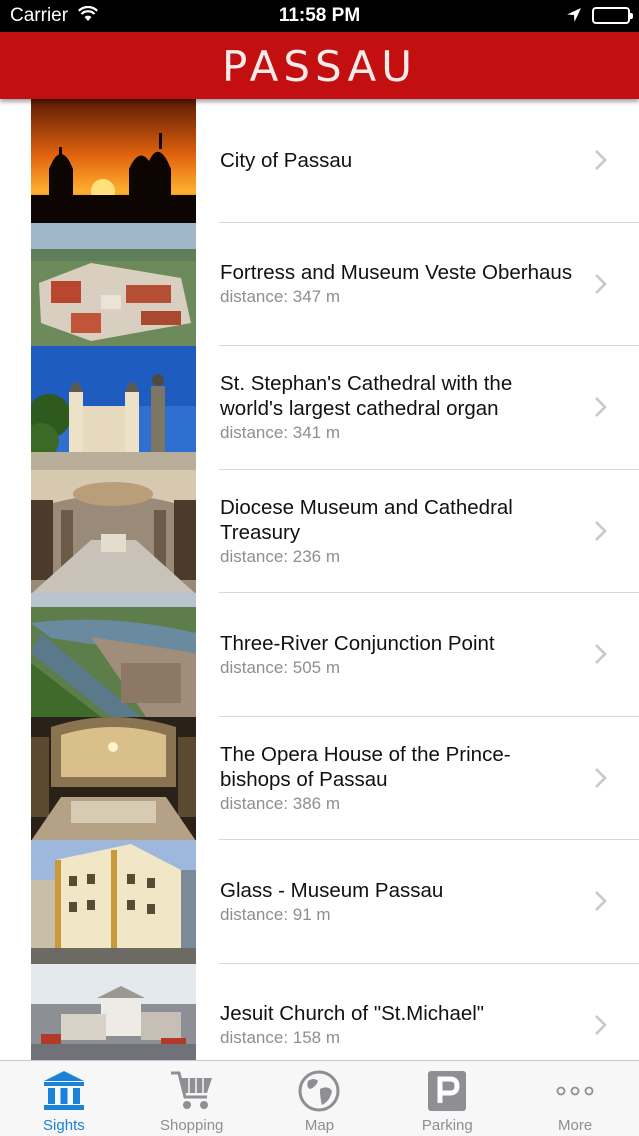  What do you see at coordinates (447, 1125) in the screenshot?
I see `tab-label: Parking` at bounding box center [447, 1125].